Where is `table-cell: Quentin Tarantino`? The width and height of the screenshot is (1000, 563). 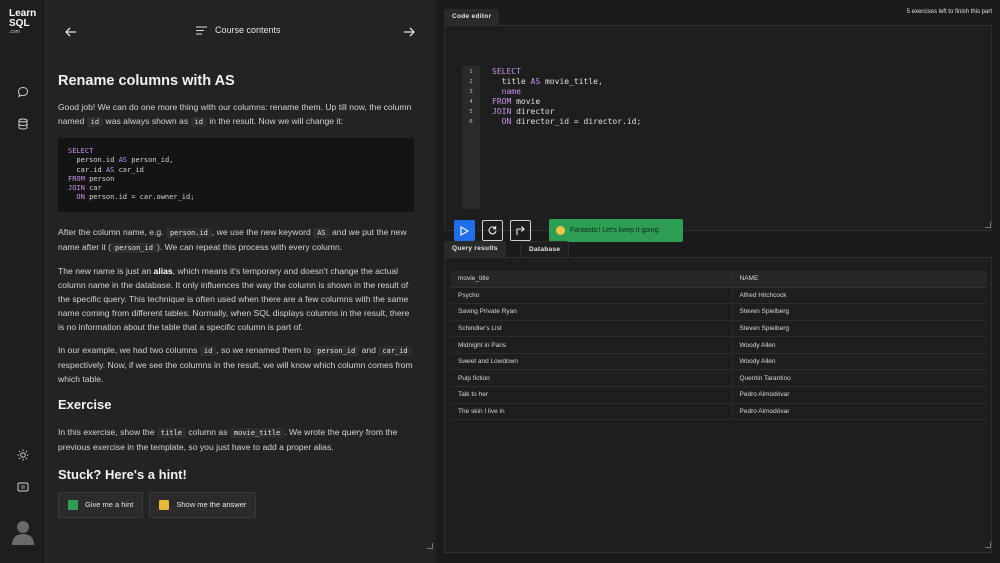 table-cell: Quentin Tarantino is located at coordinates (859, 378).